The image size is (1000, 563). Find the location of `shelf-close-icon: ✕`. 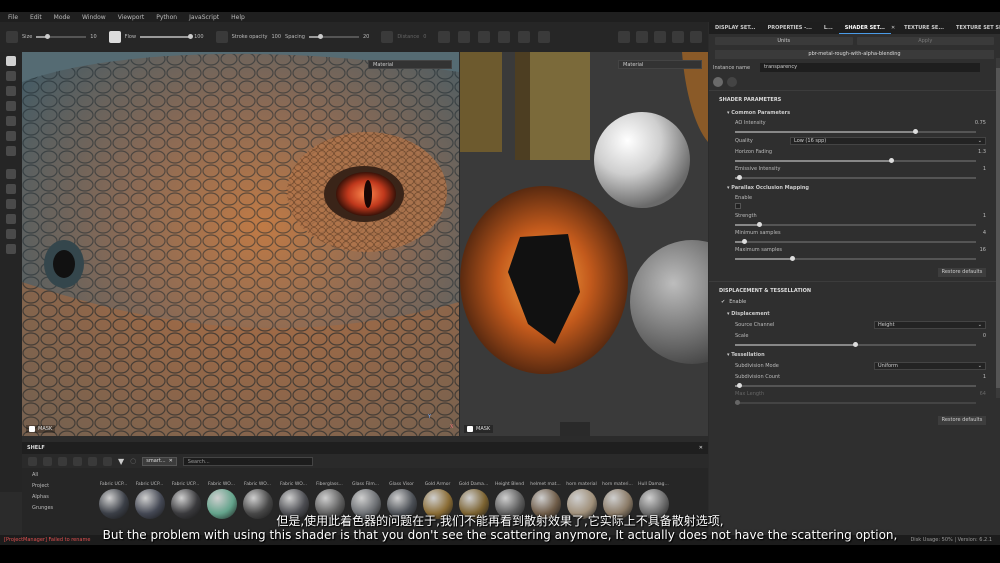

shelf-close-icon: ✕ is located at coordinates (701, 448).